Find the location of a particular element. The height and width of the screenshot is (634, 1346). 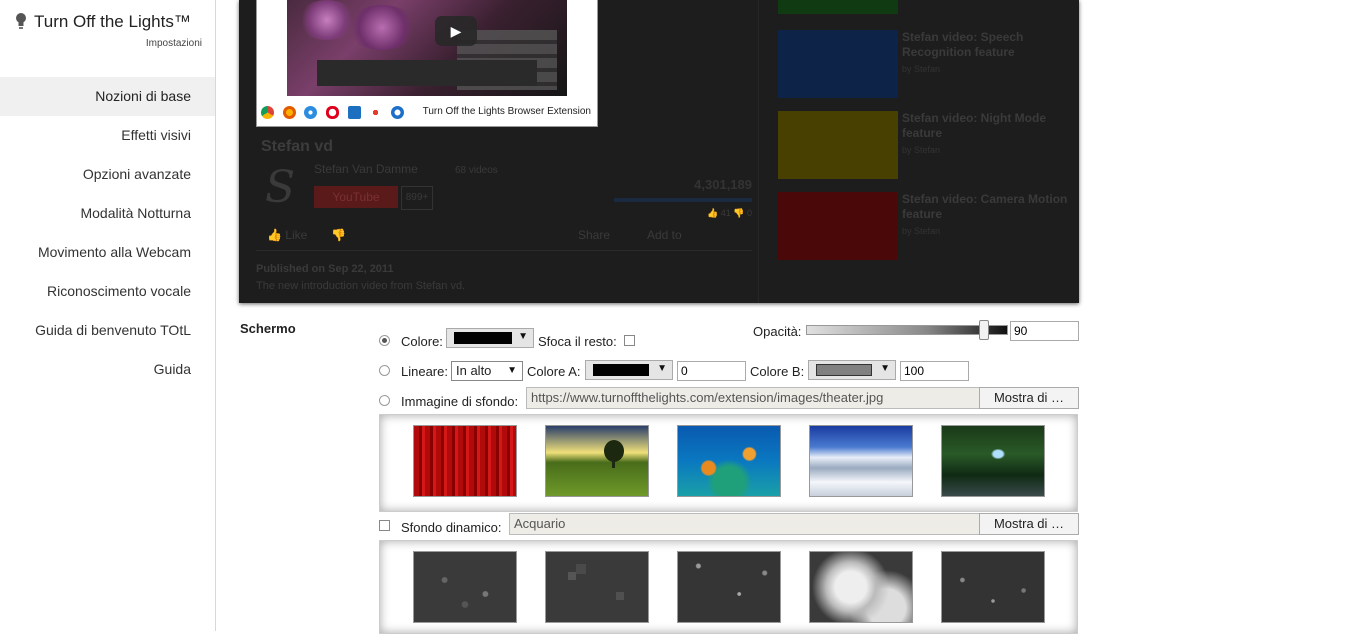

yandex-icon is located at coordinates (376, 113).